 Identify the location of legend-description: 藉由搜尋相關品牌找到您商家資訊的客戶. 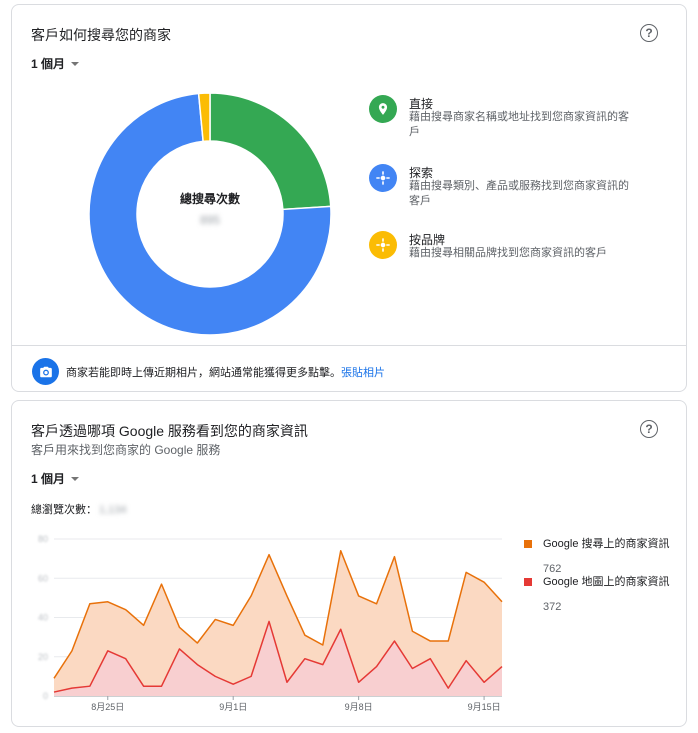
(508, 253).